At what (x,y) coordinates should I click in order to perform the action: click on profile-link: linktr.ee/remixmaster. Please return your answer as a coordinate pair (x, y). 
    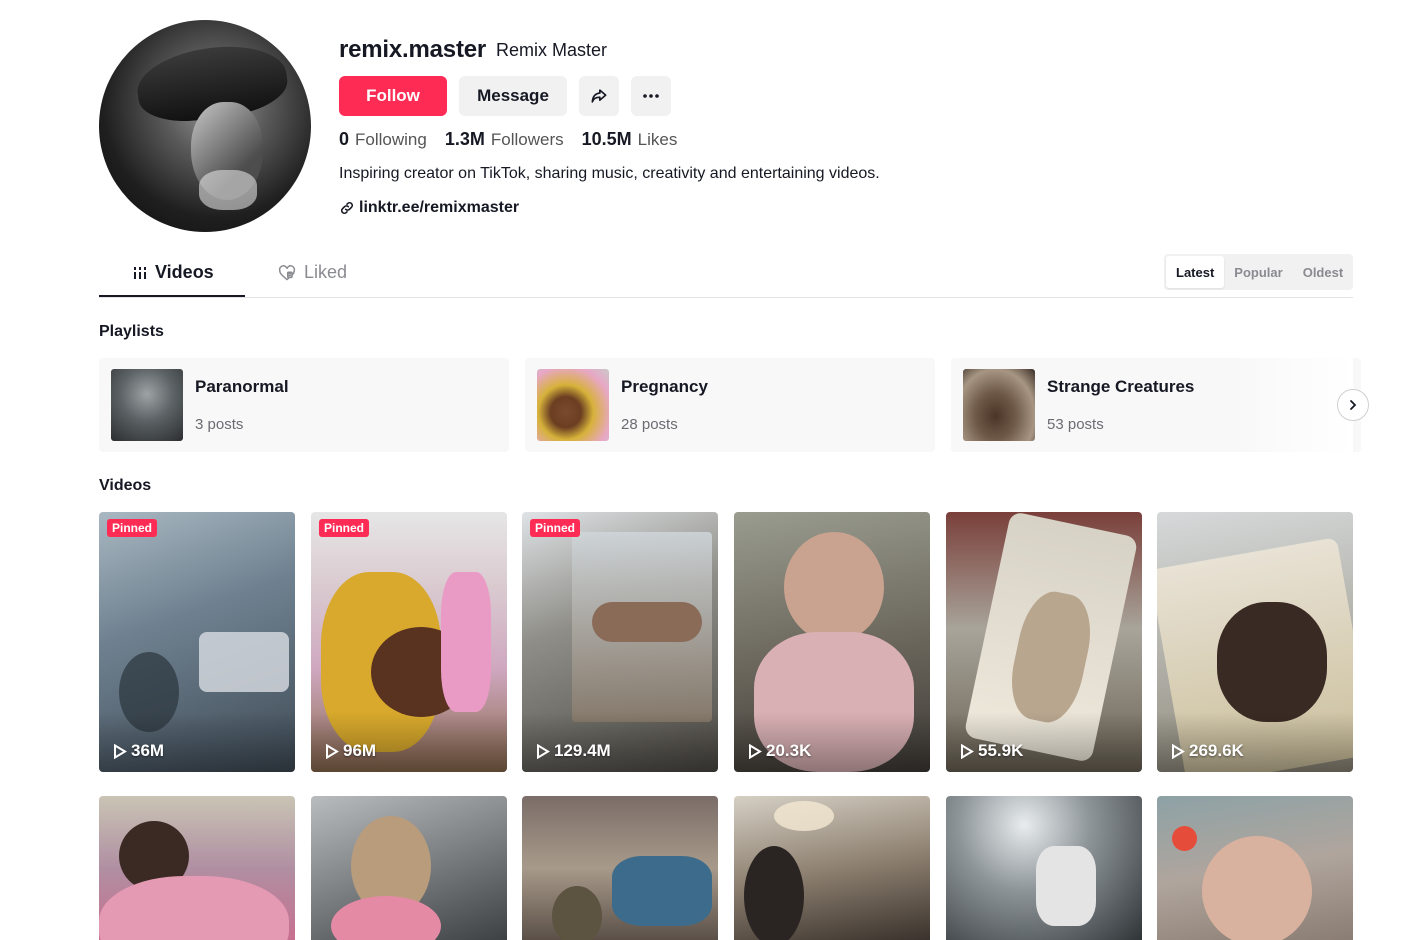
    Looking at the image, I should click on (429, 208).